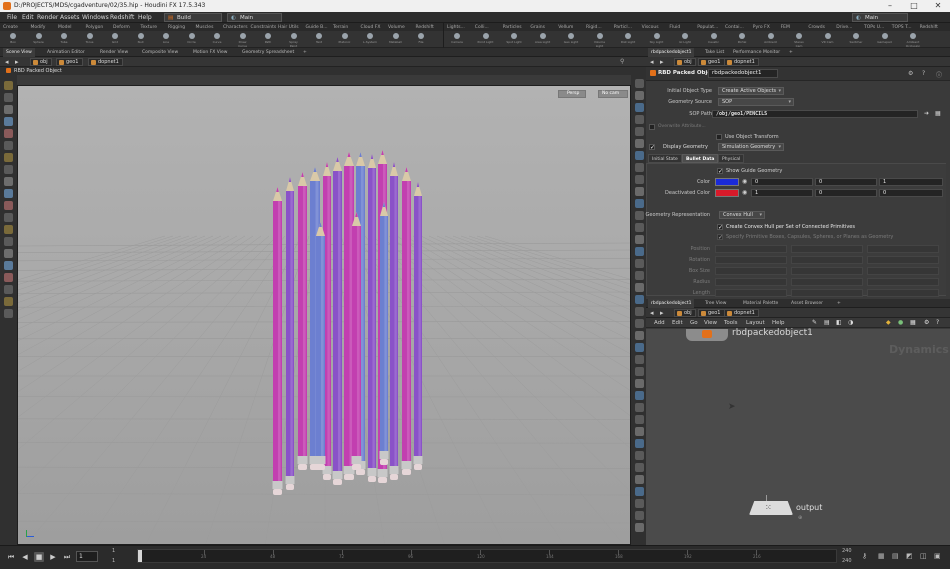 The image size is (950, 569). Describe the element at coordinates (814, 322) in the screenshot. I see `net-tool-icon-1: ✎` at that location.